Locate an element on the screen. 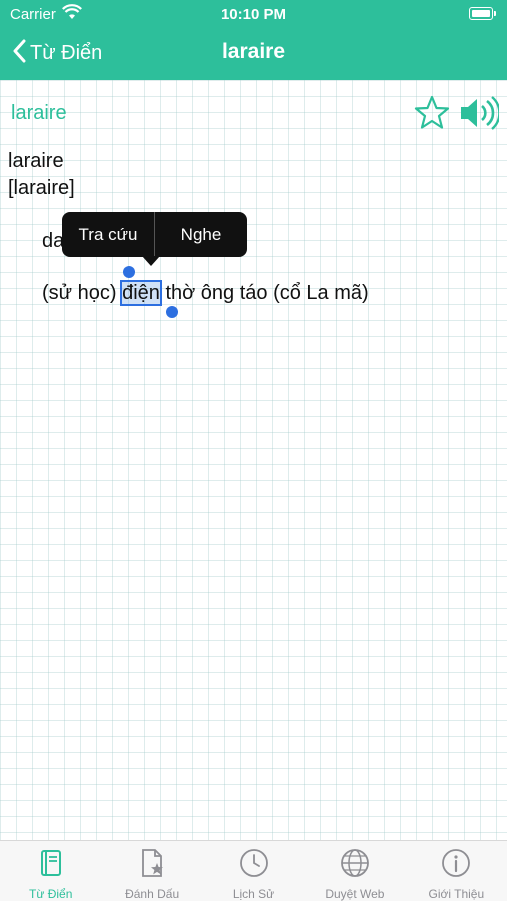 The height and width of the screenshot is (901, 507). tab-label: Duyệt Web is located at coordinates (355, 894).